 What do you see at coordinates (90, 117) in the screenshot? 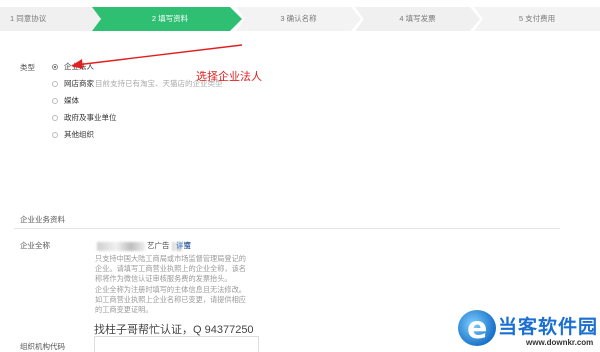
I see `option-label: 政府及事业单位` at bounding box center [90, 117].